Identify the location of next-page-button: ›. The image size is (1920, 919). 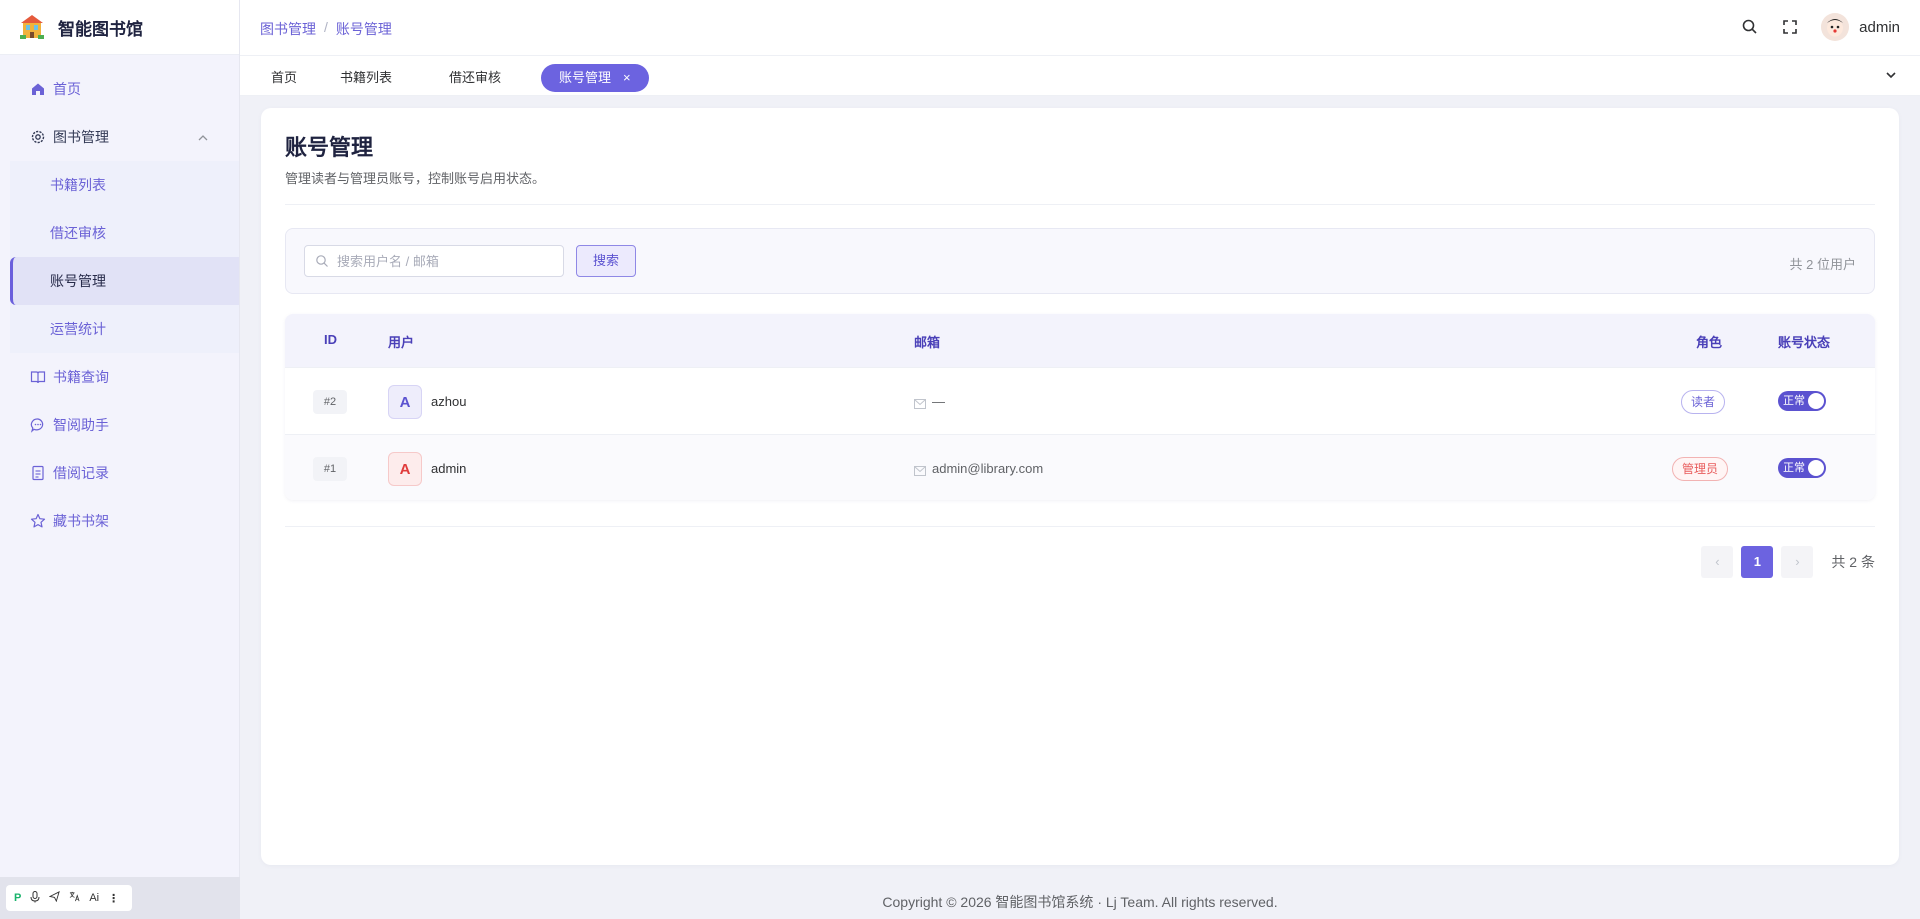
(1797, 562).